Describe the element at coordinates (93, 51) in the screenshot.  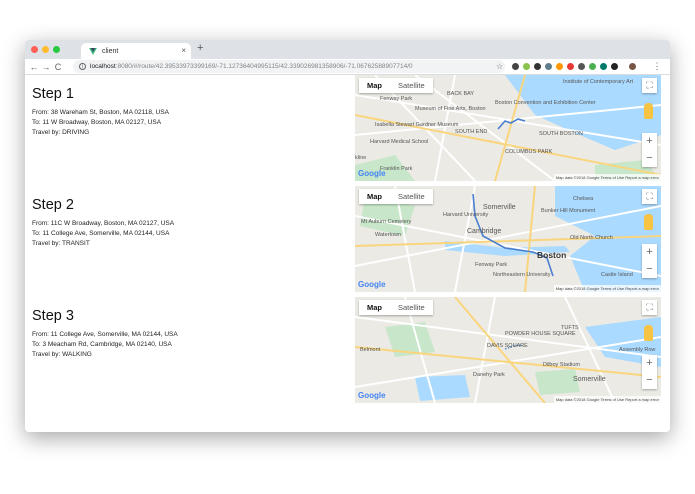
I see `vue-logo-icon` at that location.